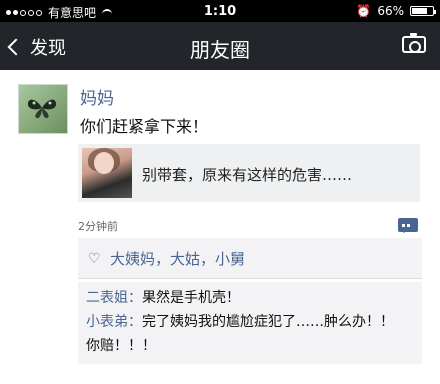  What do you see at coordinates (423, 11) in the screenshot?
I see `battery-icon` at bounding box center [423, 11].